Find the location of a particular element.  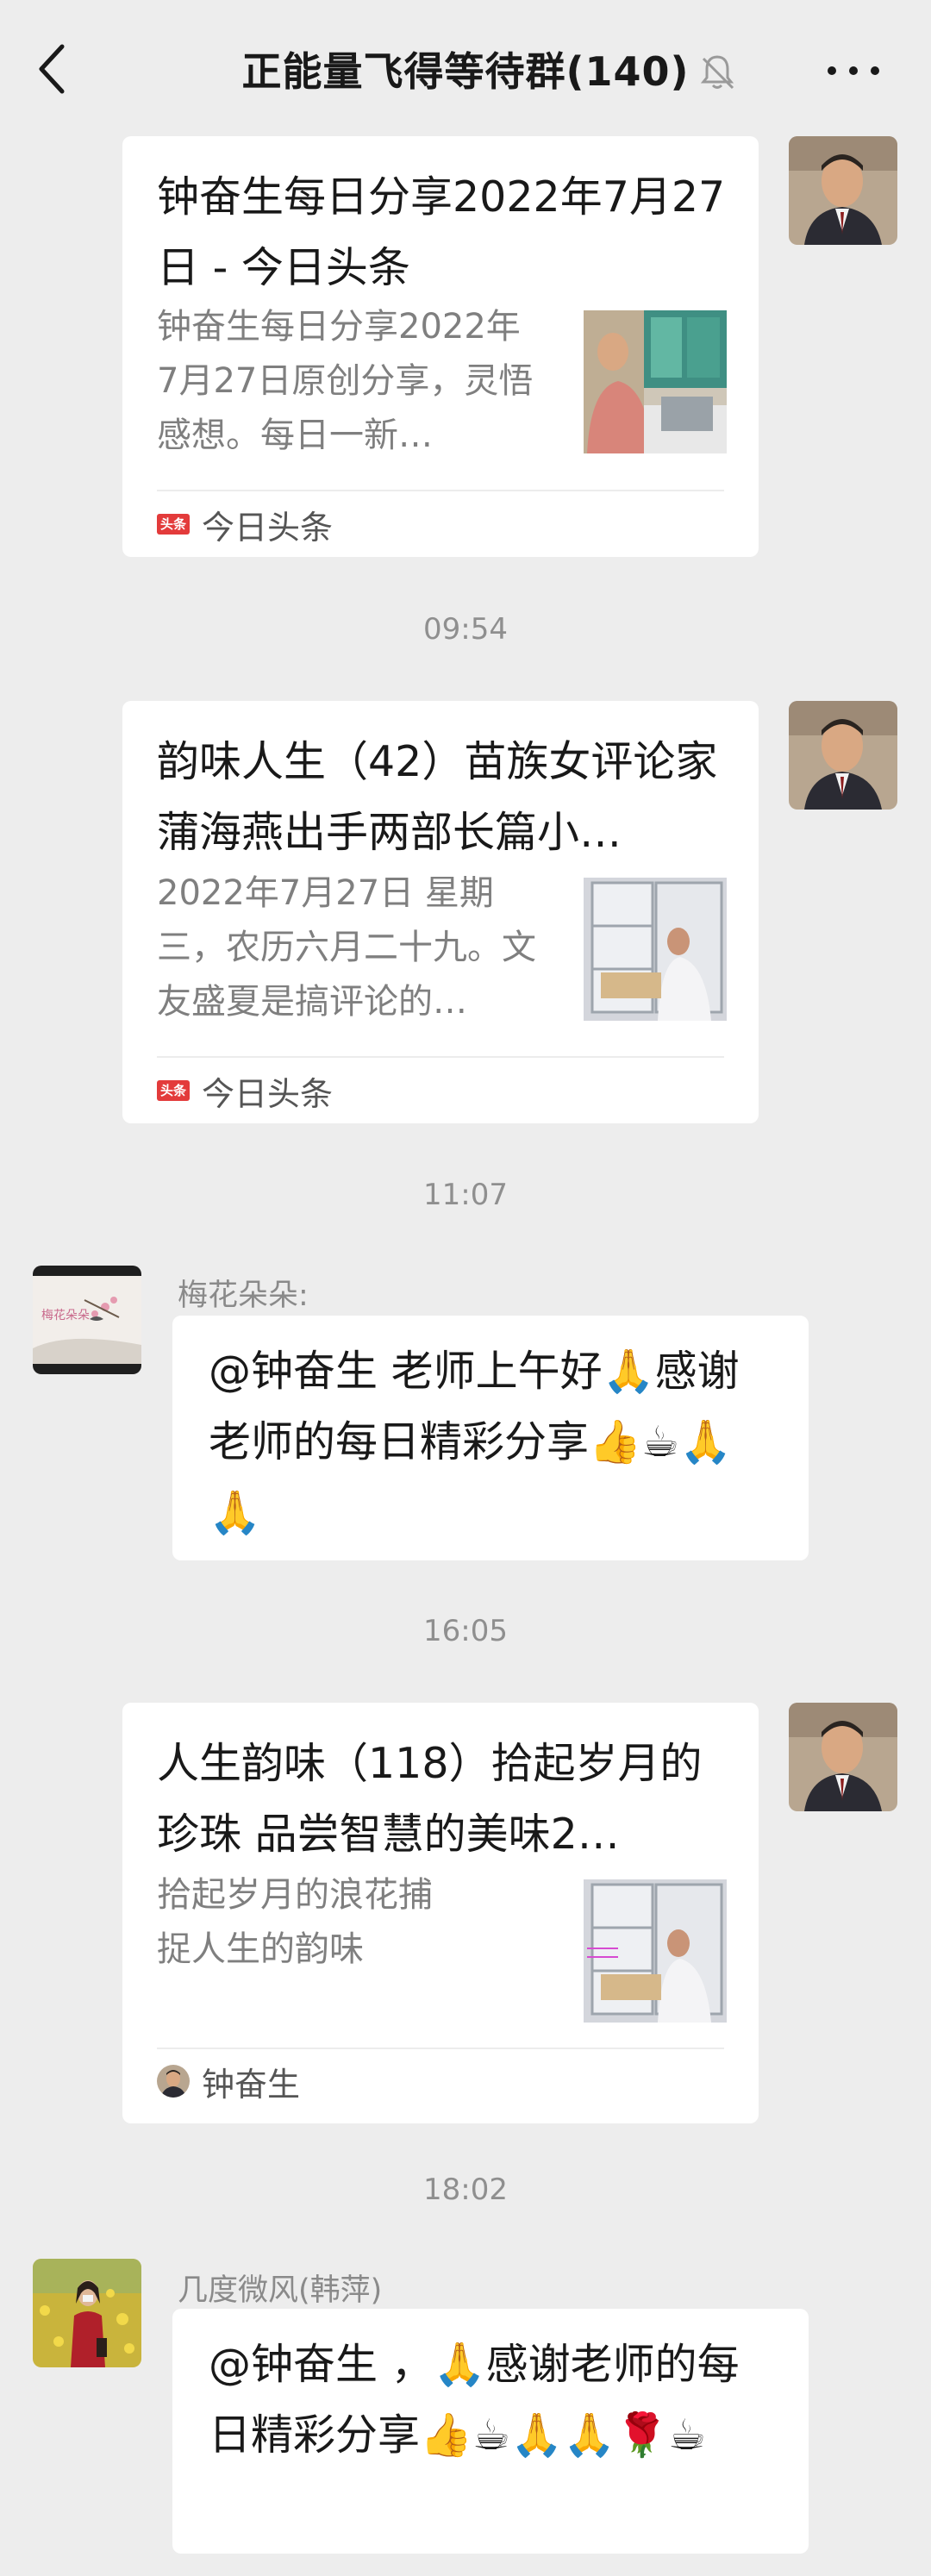

message-bubble: @钟奋生 老师上午好🙏感谢老师的每日精彩分享👍☕🙏🙏 is located at coordinates (490, 1438).